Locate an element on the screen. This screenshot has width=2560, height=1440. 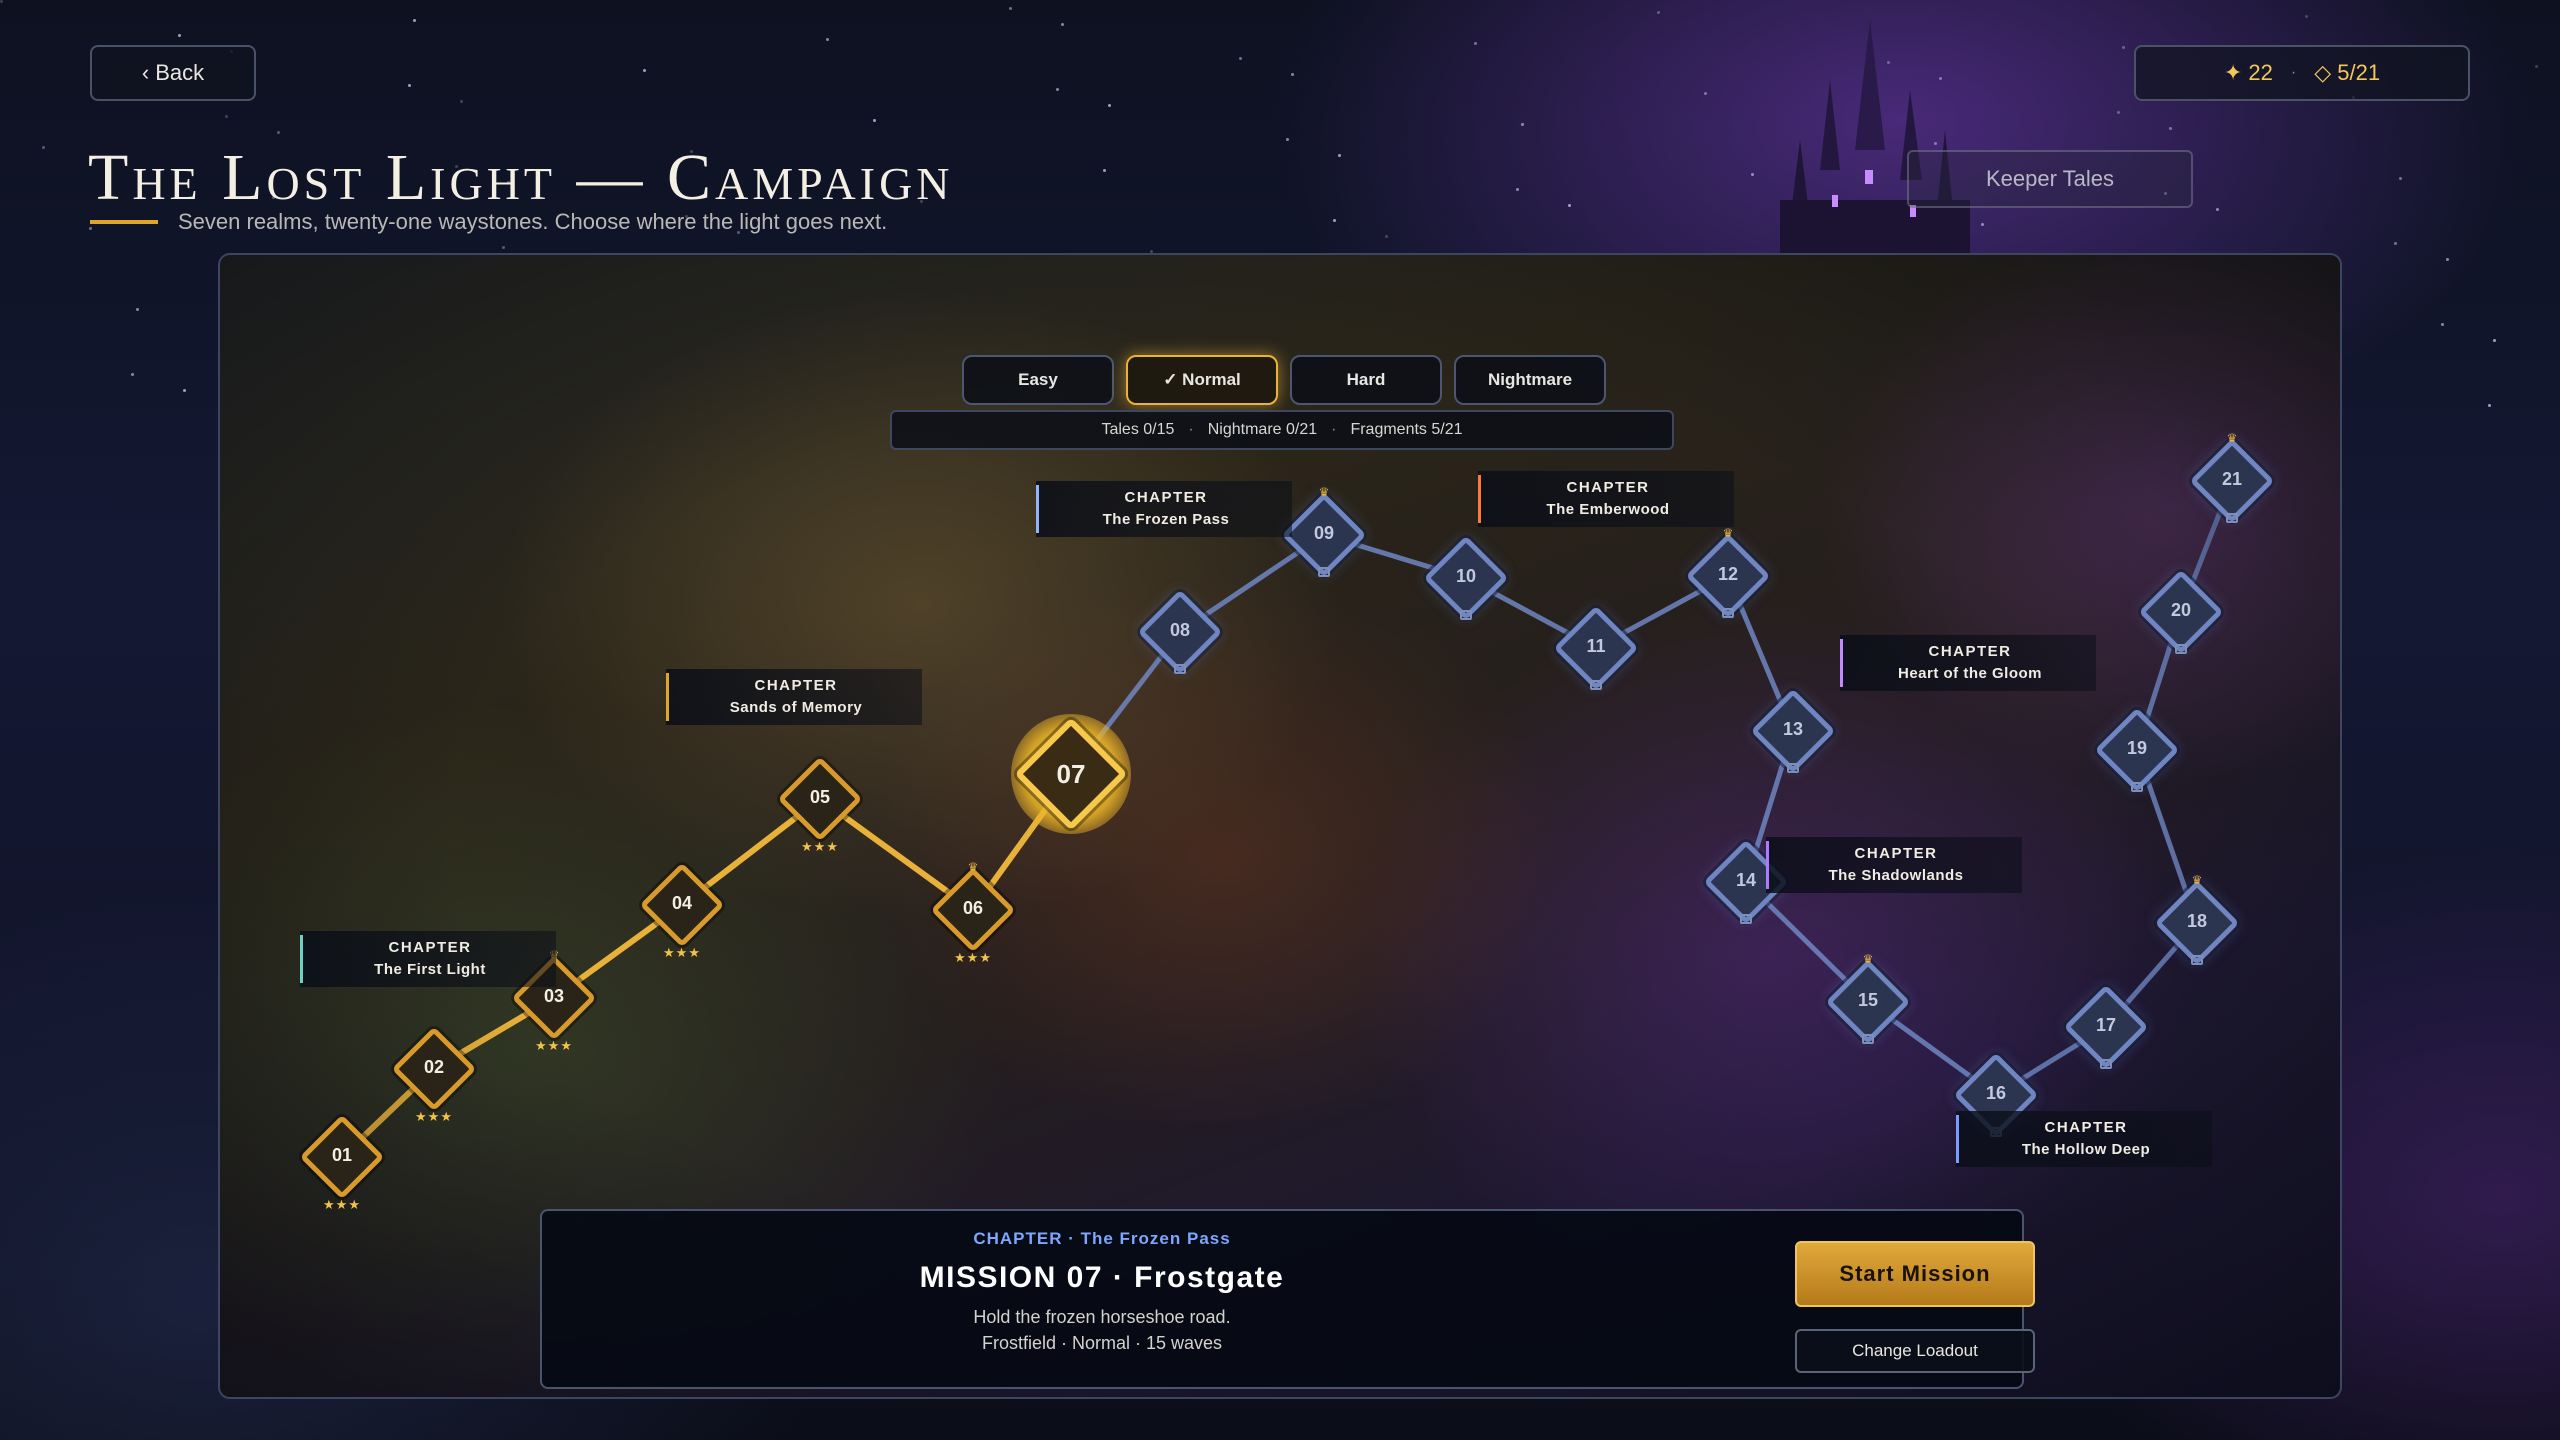
chapter-name: The First Light is located at coordinates (430, 969).